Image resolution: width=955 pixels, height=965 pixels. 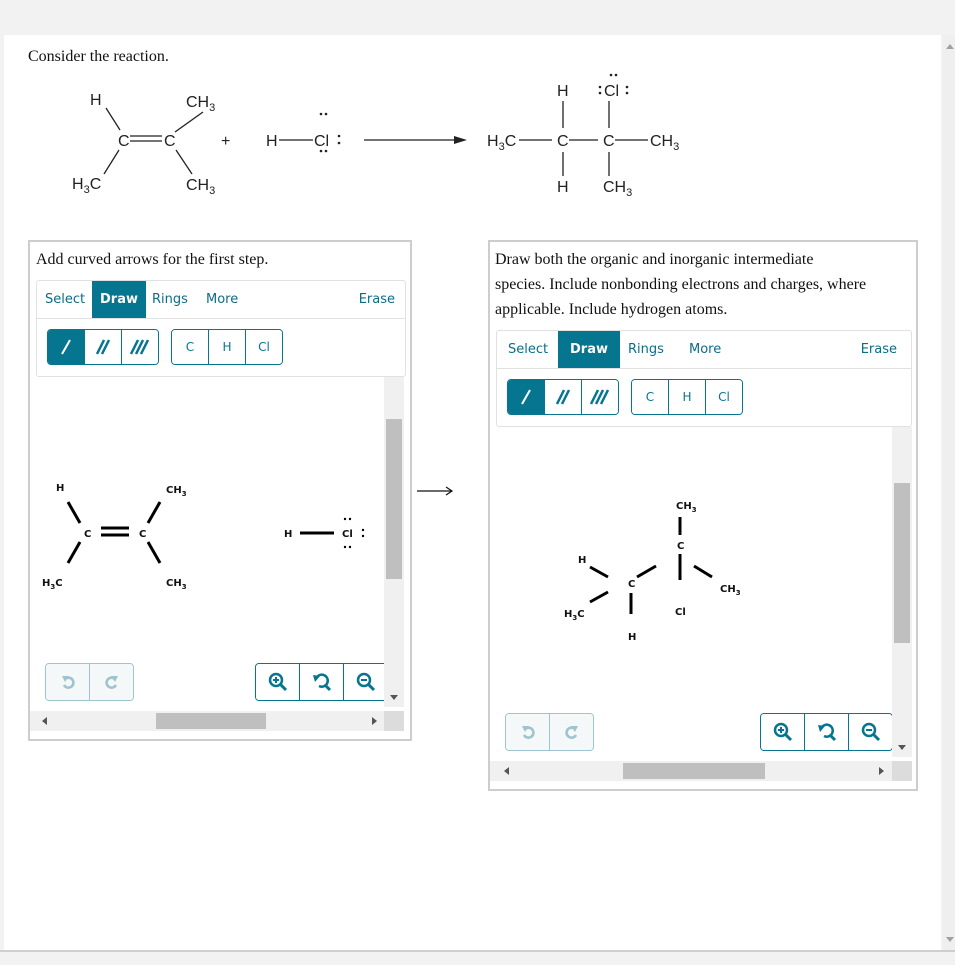 I want to click on canvas-hcl: H Cl, so click(x=324, y=533).